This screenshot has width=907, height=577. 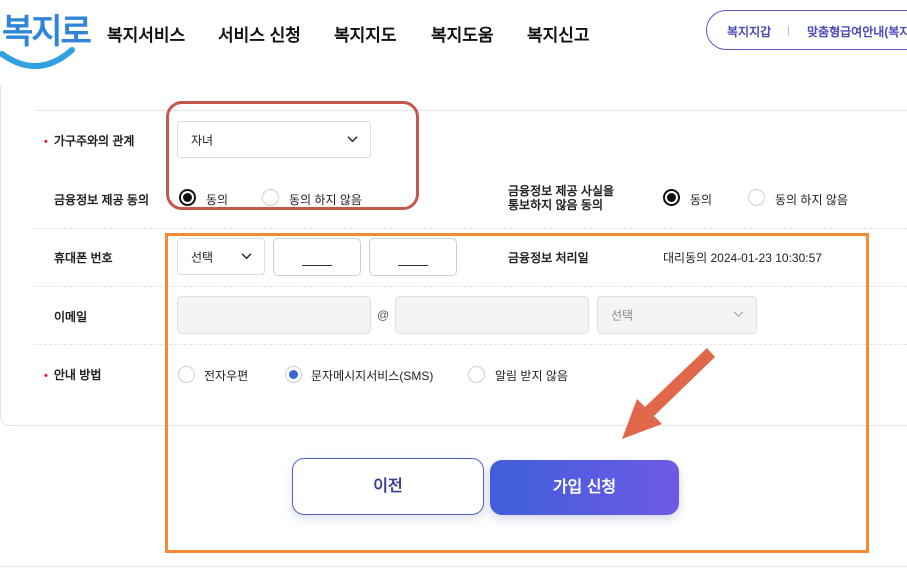 I want to click on finance-notify-disagree-radio, so click(x=756, y=197).